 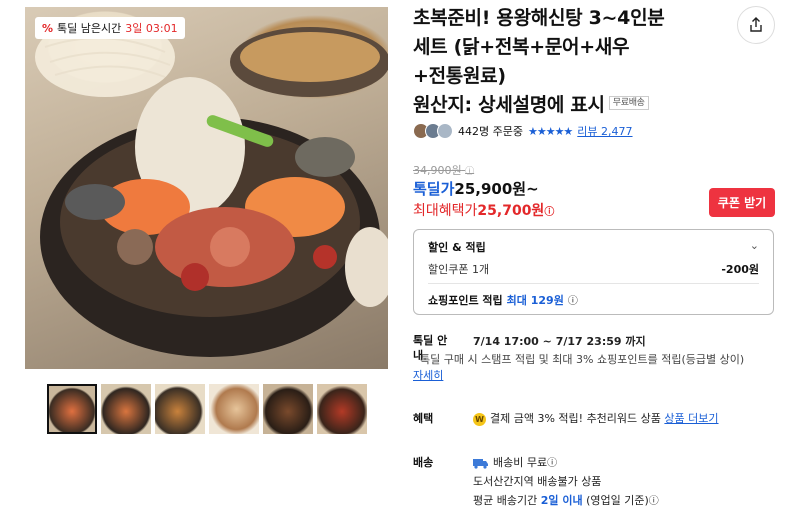 I want to click on timer-label: 톡딜 남은시간, so click(x=89, y=28).